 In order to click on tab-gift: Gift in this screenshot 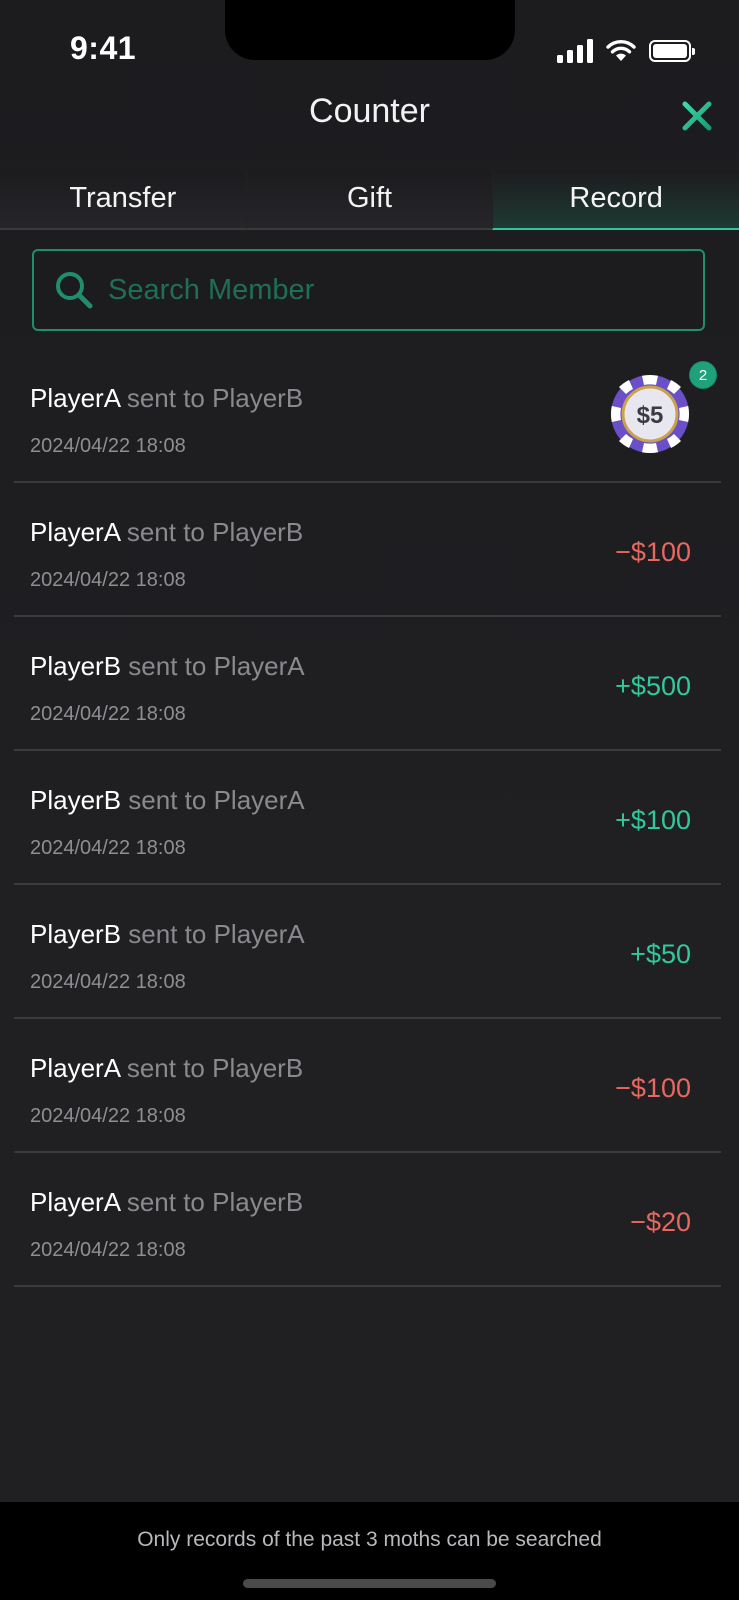, I will do `click(369, 201)`.